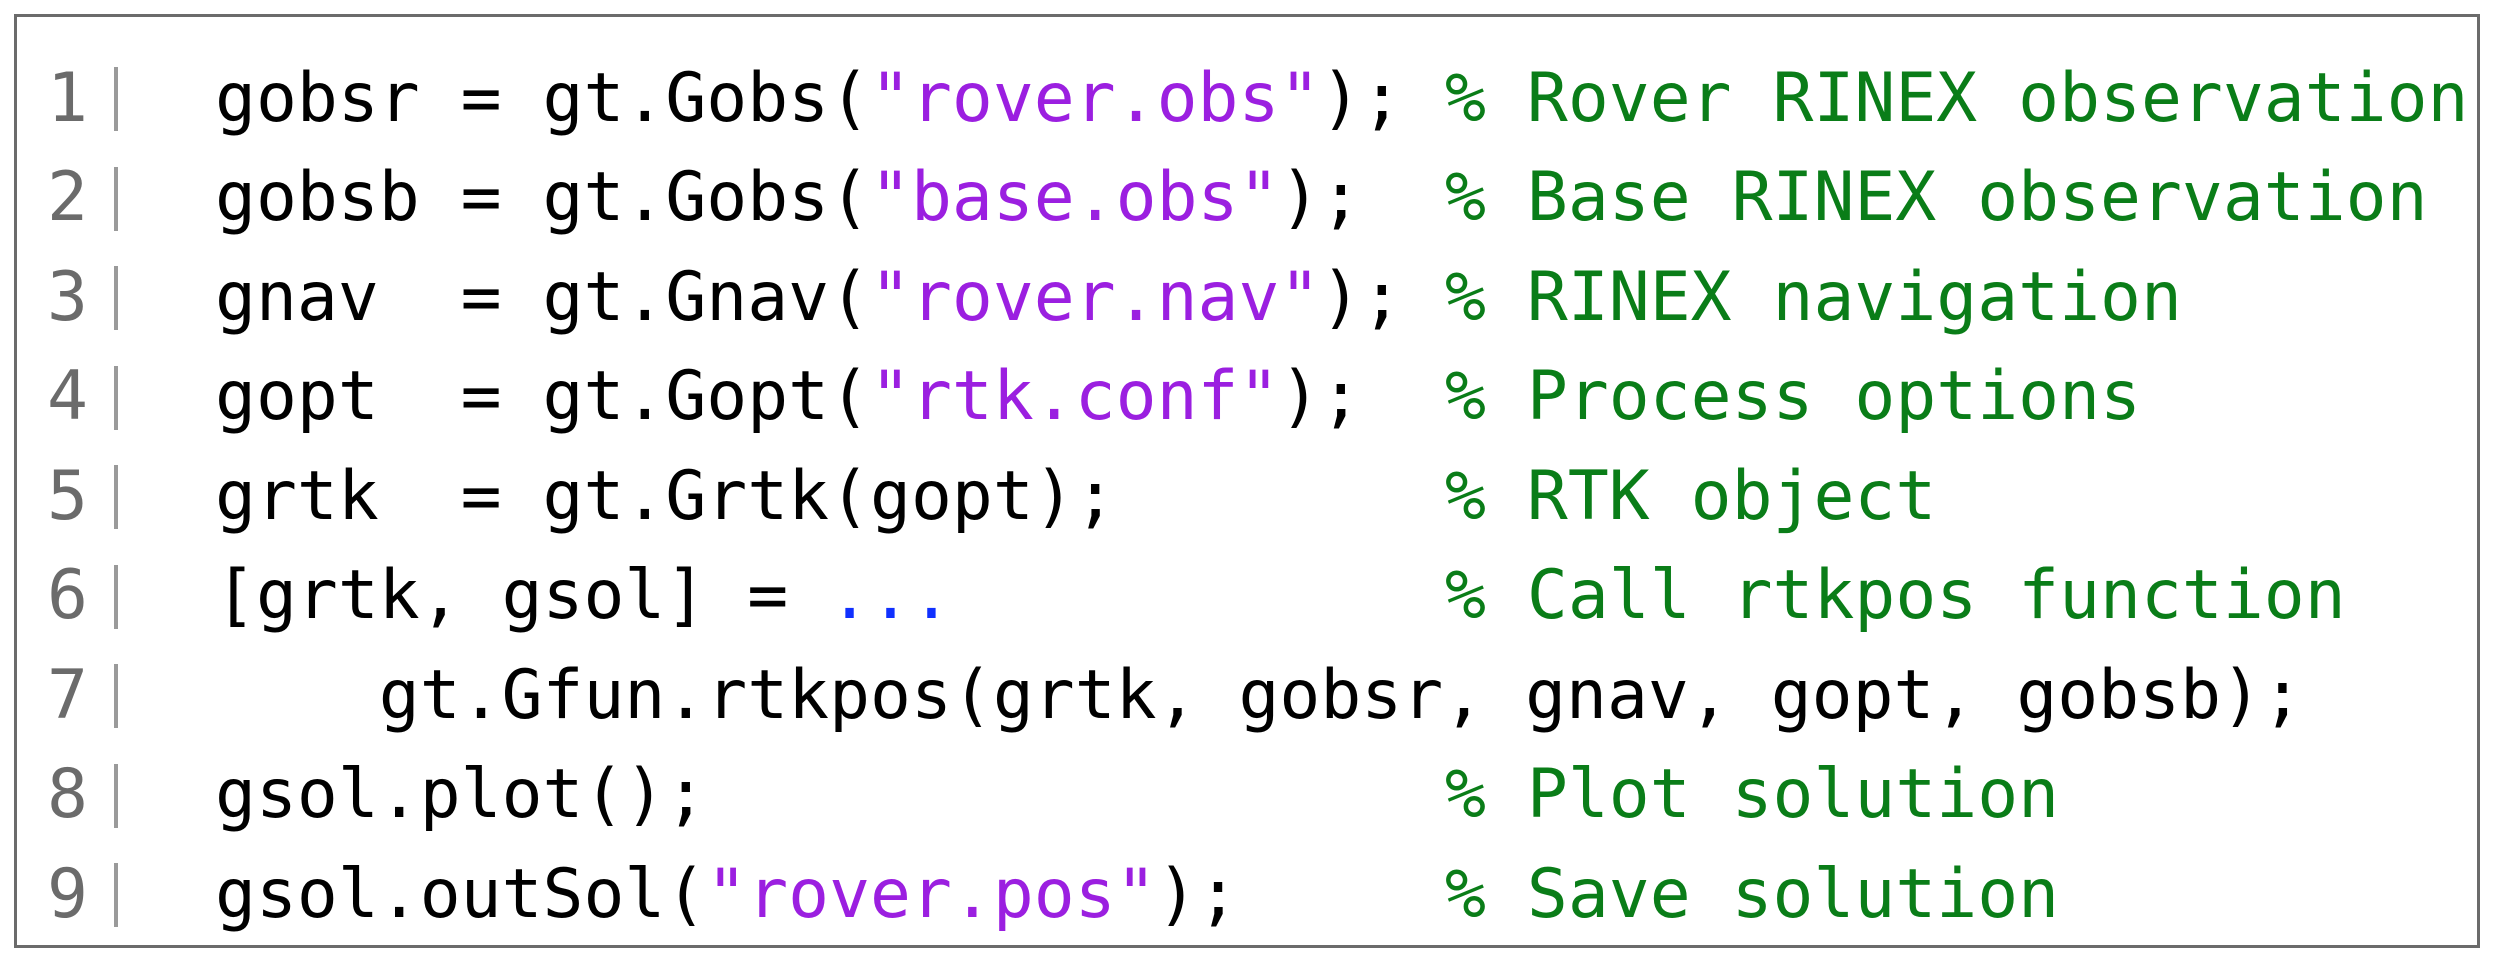 Image resolution: width=2500 pixels, height=967 pixels. What do you see at coordinates (67, 795) in the screenshot?
I see `line-number: 8` at bounding box center [67, 795].